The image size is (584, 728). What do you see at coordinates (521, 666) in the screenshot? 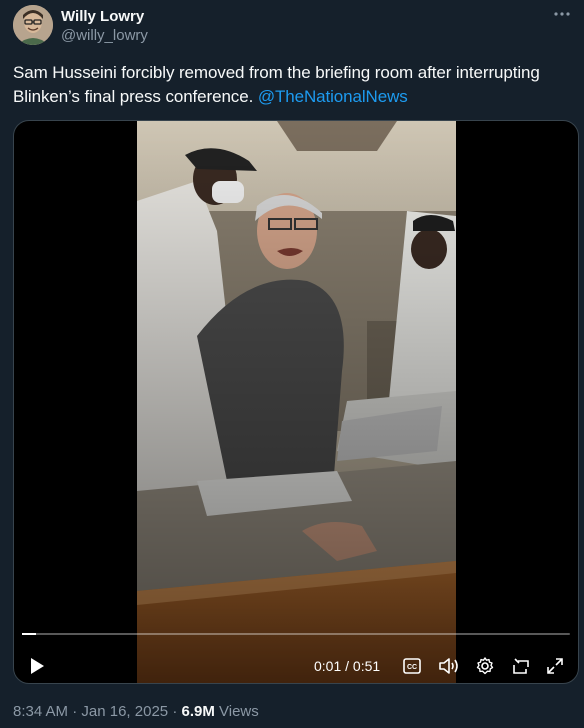
I see `popout-icon` at bounding box center [521, 666].